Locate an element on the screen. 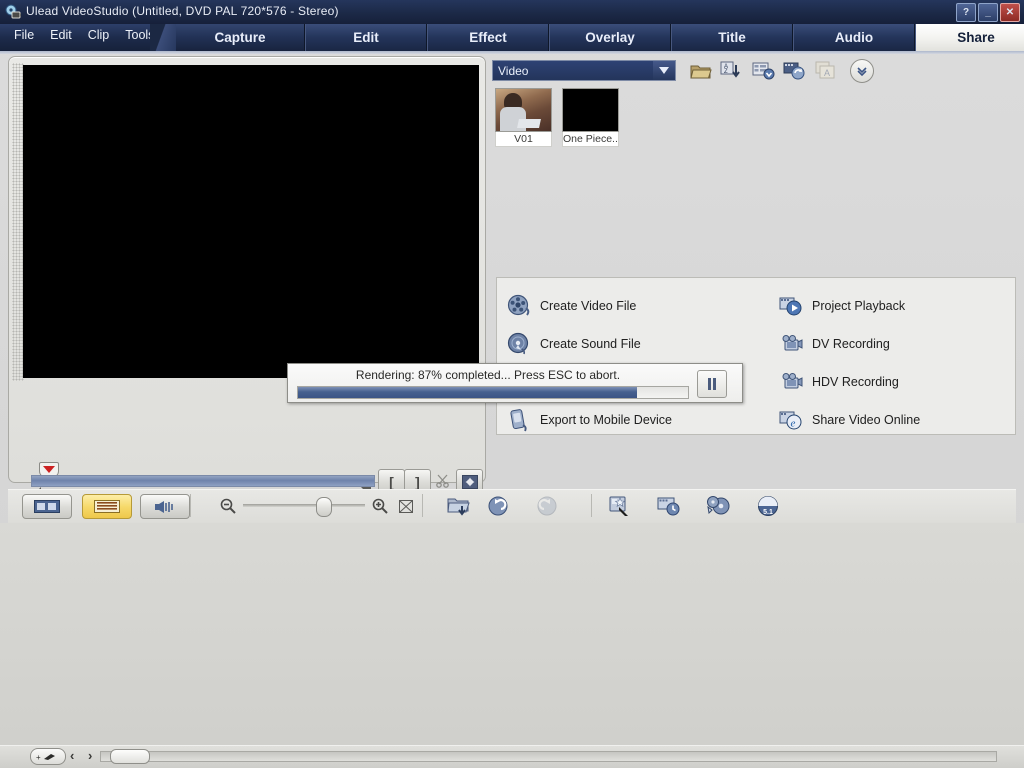  sort-az-icon: AZ is located at coordinates (731, 71).